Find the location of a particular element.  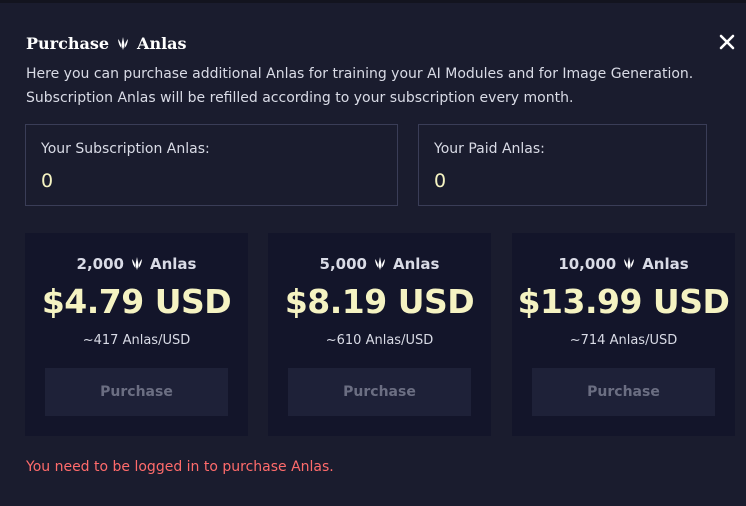

pack-amount-number: 5,000 is located at coordinates (343, 264).